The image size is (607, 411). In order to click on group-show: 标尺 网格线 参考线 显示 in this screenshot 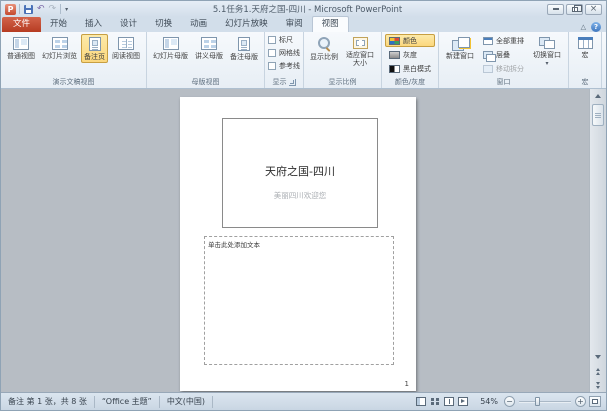, I will do `click(284, 60)`.